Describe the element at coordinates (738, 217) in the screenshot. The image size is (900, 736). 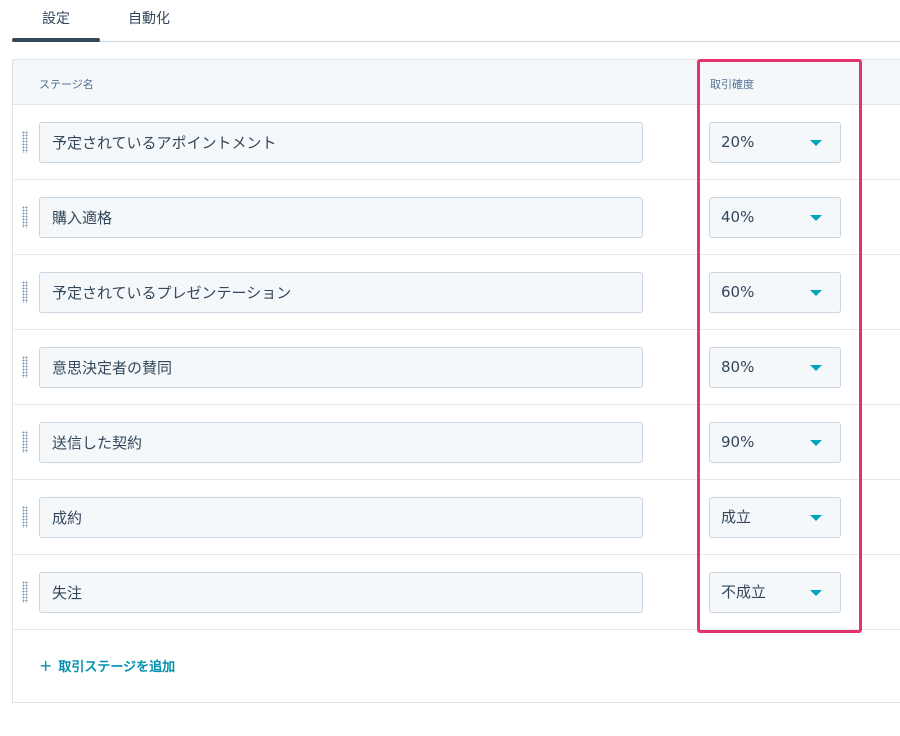
I see `probability-value: 40%` at that location.